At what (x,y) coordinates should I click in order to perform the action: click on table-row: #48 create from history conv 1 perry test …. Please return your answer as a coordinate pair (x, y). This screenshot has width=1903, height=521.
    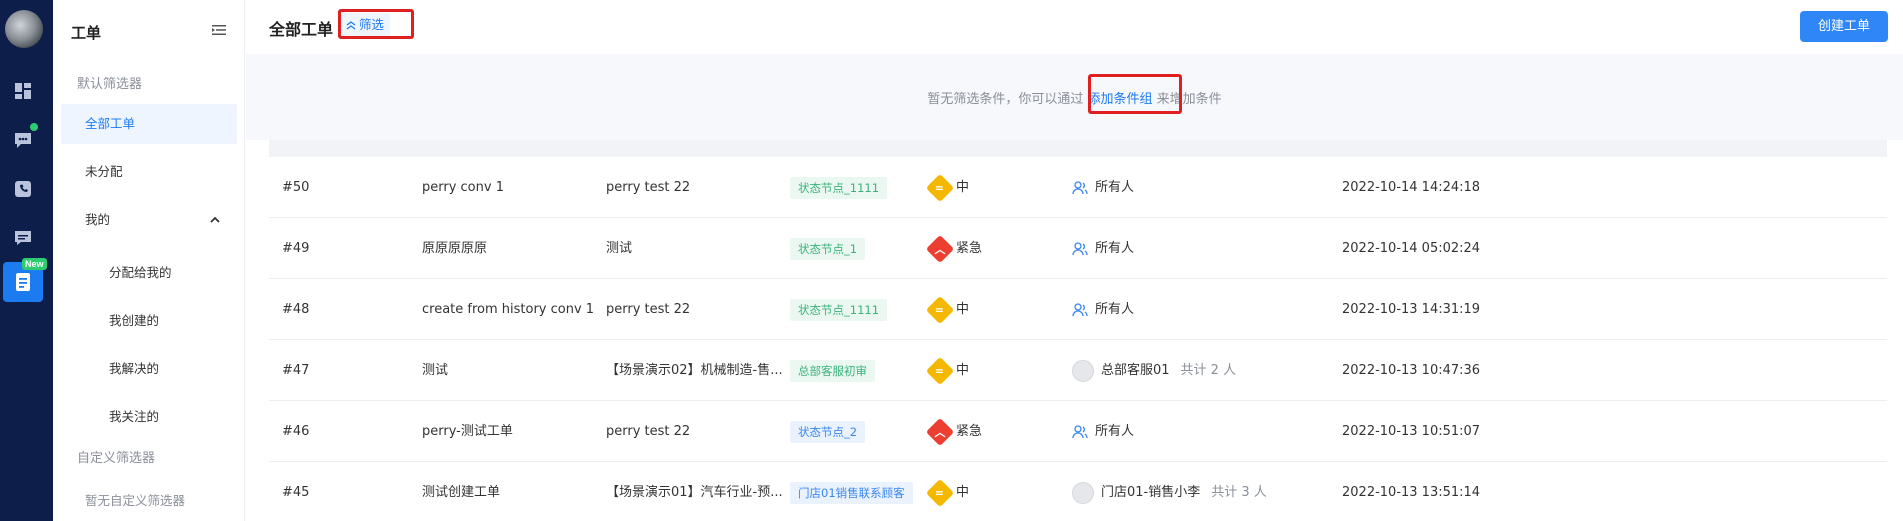
    Looking at the image, I should click on (1078, 309).